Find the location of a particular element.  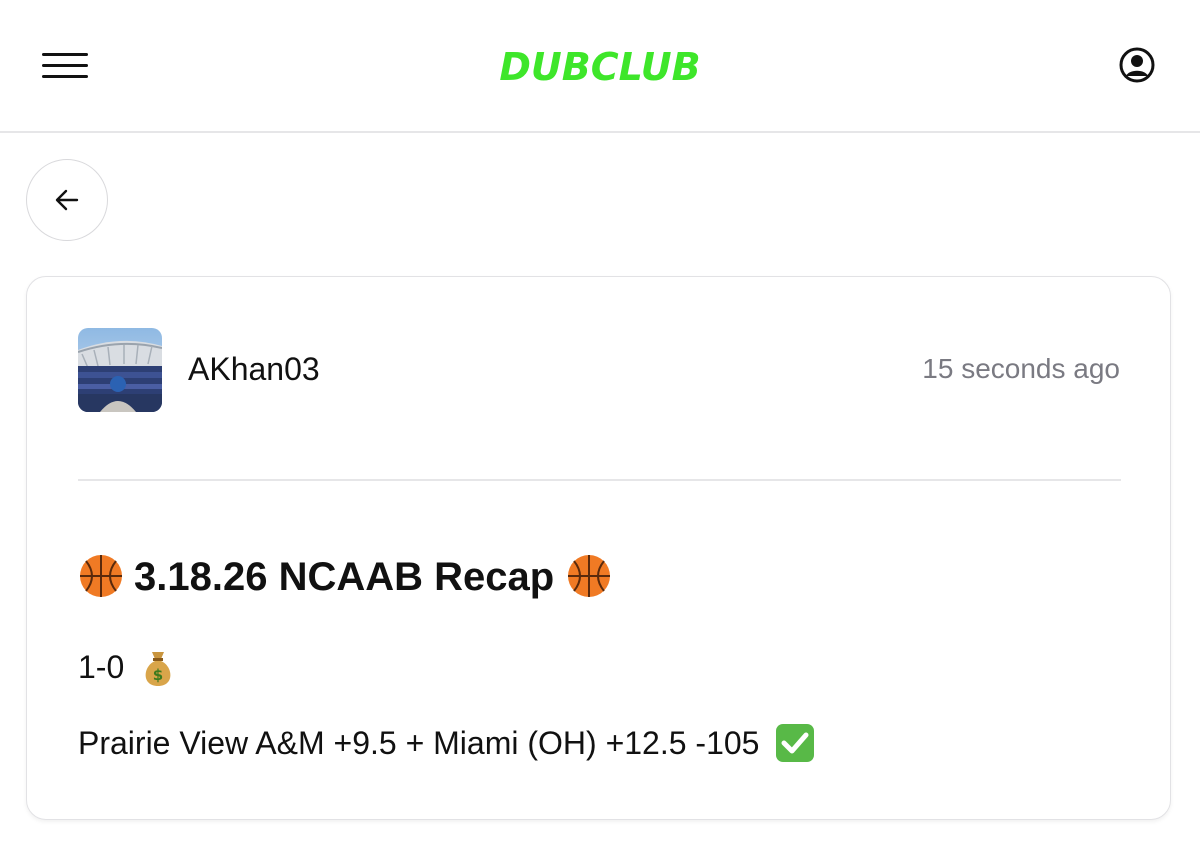

check-mark-button-icon is located at coordinates (795, 742).